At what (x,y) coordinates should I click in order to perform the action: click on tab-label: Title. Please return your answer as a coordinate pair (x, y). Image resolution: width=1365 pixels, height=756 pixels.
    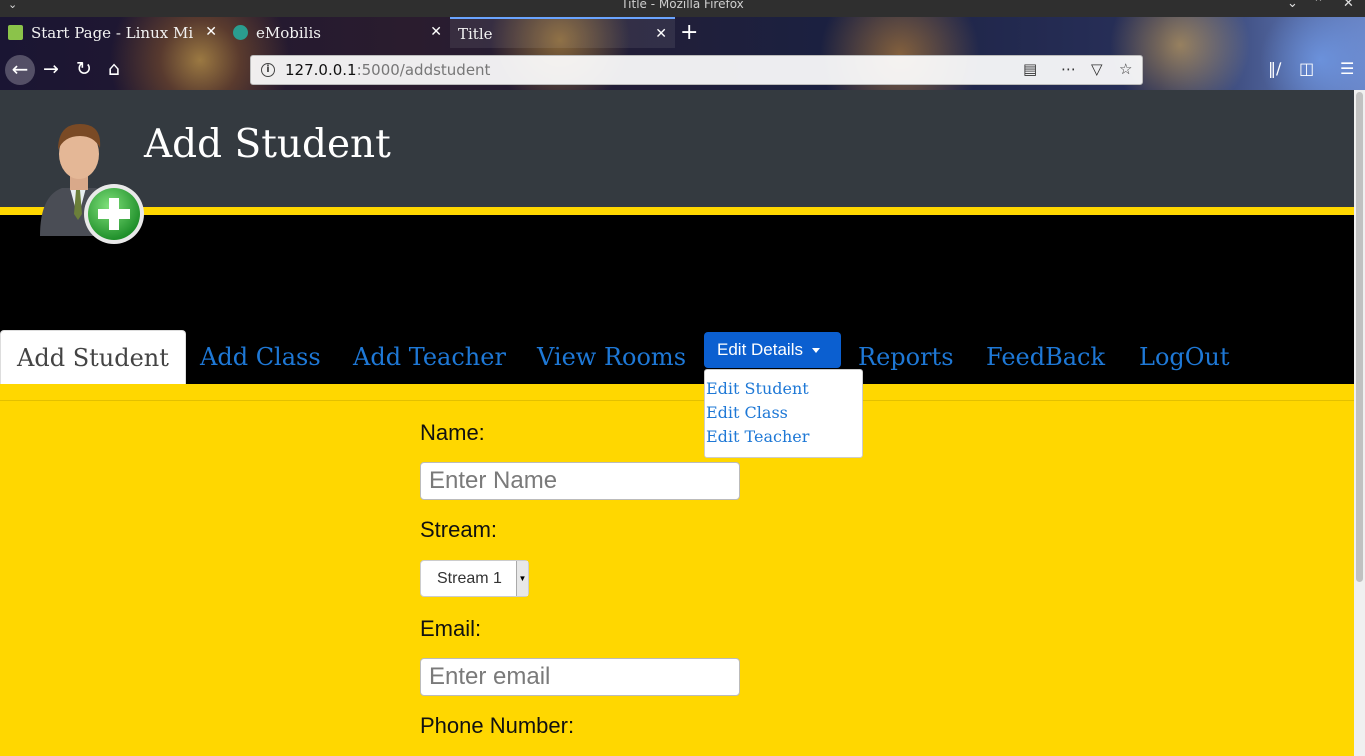
    Looking at the image, I should click on (475, 33).